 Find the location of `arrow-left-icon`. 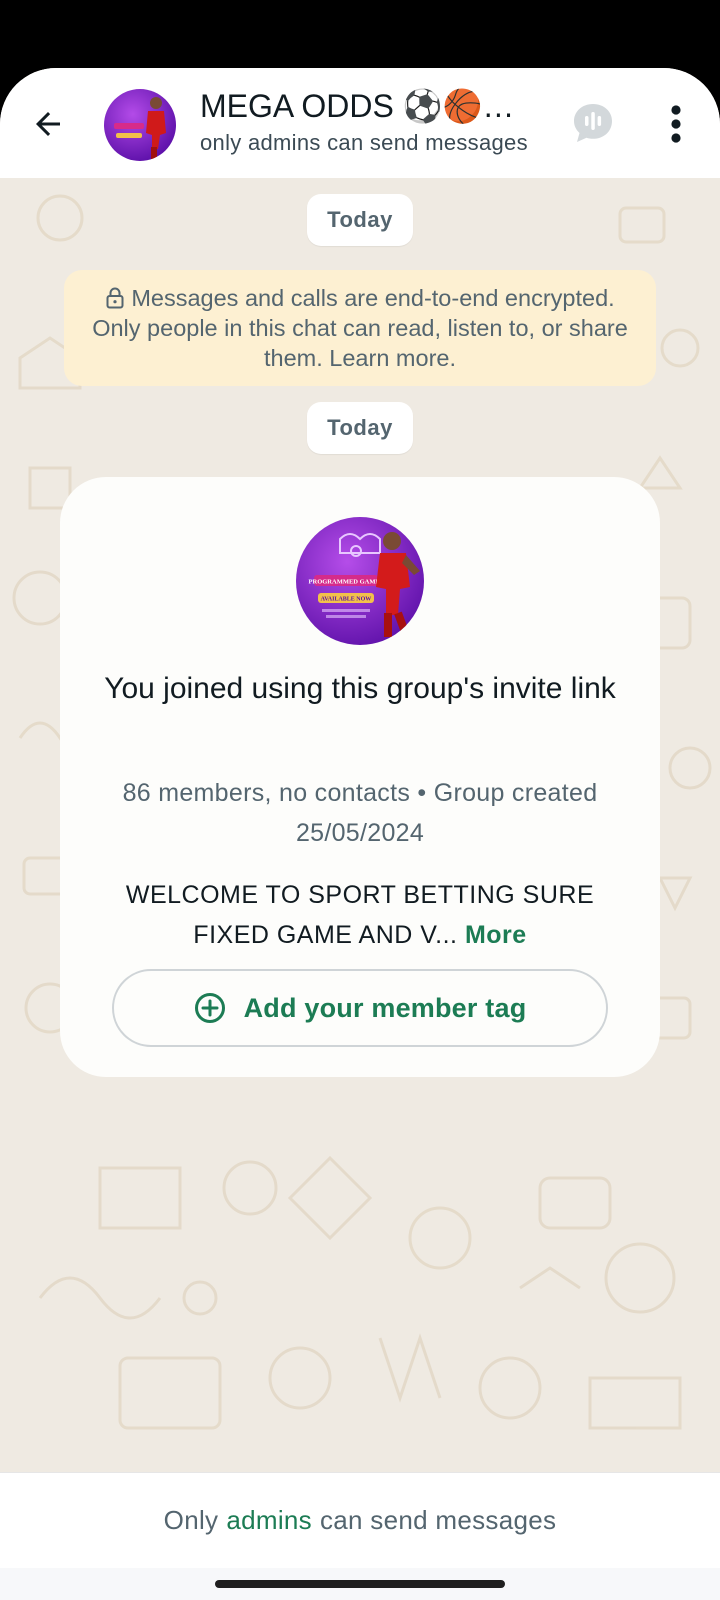

arrow-left-icon is located at coordinates (48, 124).